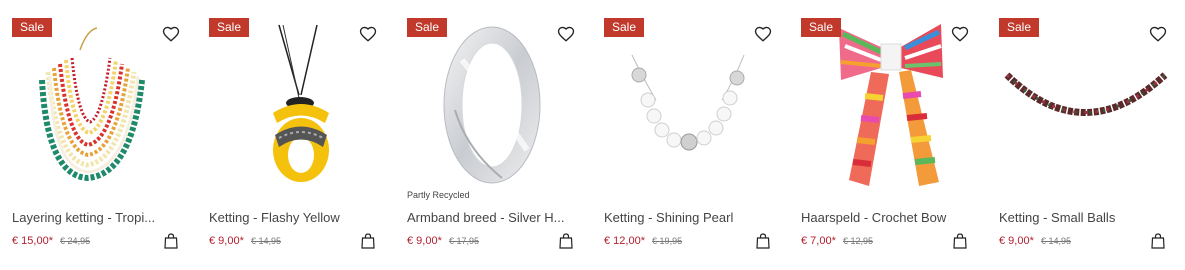  What do you see at coordinates (463, 241) in the screenshot?
I see `original-price: € 17,95` at bounding box center [463, 241].